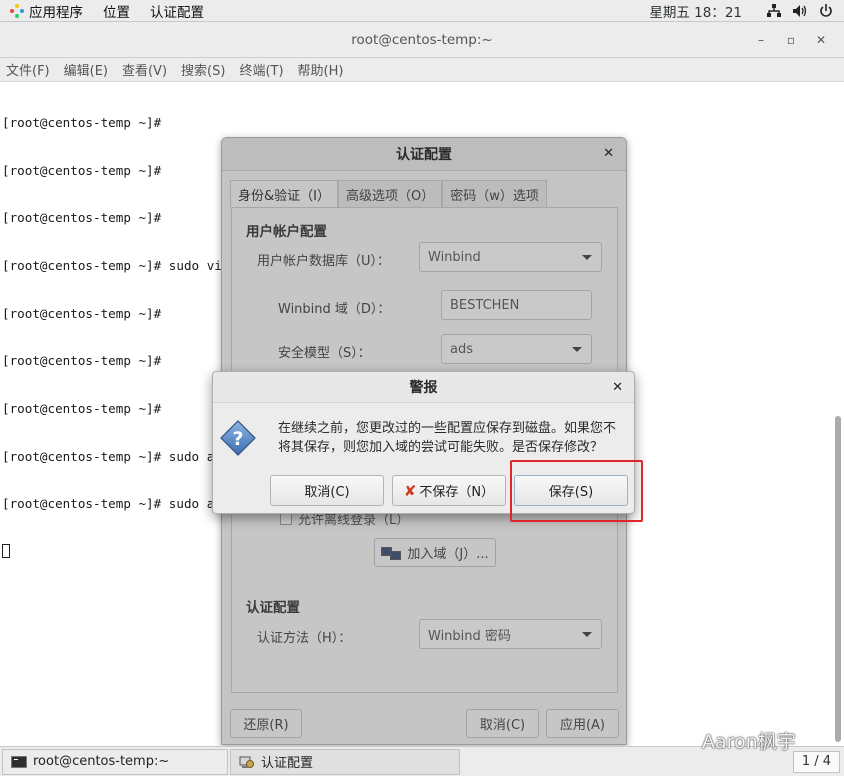 This screenshot has width=844, height=776. I want to click on menu-file: 文件(F), so click(28, 69).